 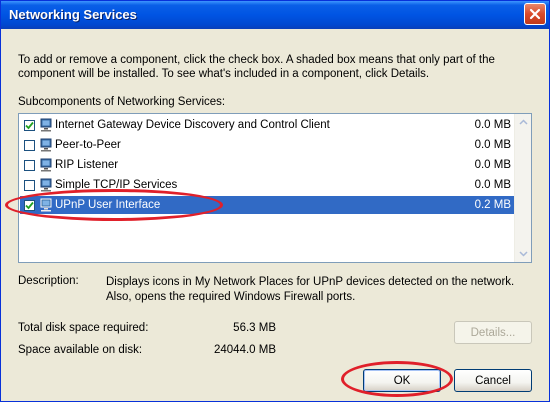 I want to click on disk-available-label: Space available on disk:, so click(x=80, y=350).